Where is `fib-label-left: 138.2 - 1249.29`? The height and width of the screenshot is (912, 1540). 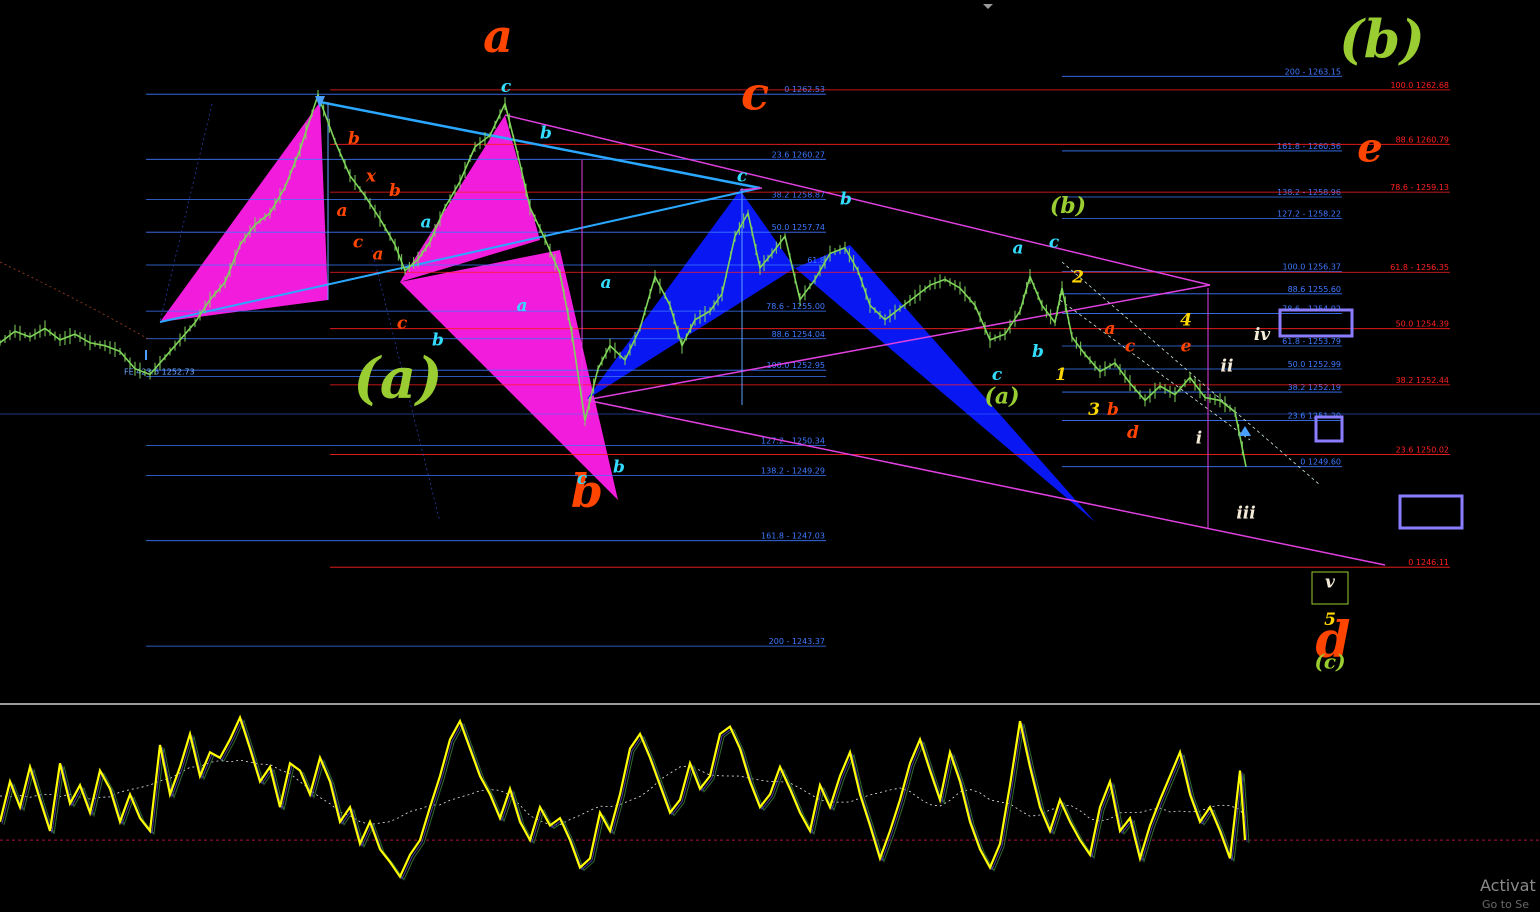 fib-label-left: 138.2 - 1249.29 is located at coordinates (793, 471).